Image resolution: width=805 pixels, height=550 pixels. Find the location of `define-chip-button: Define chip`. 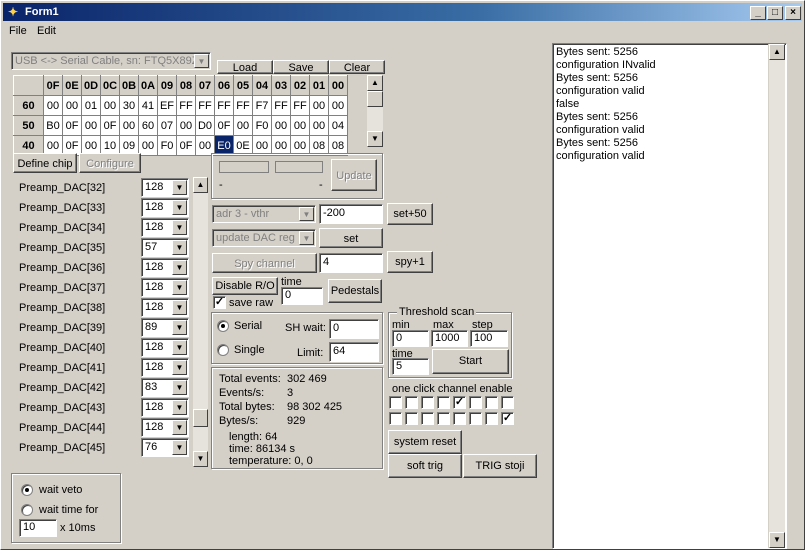

define-chip-button: Define chip is located at coordinates (45, 163).